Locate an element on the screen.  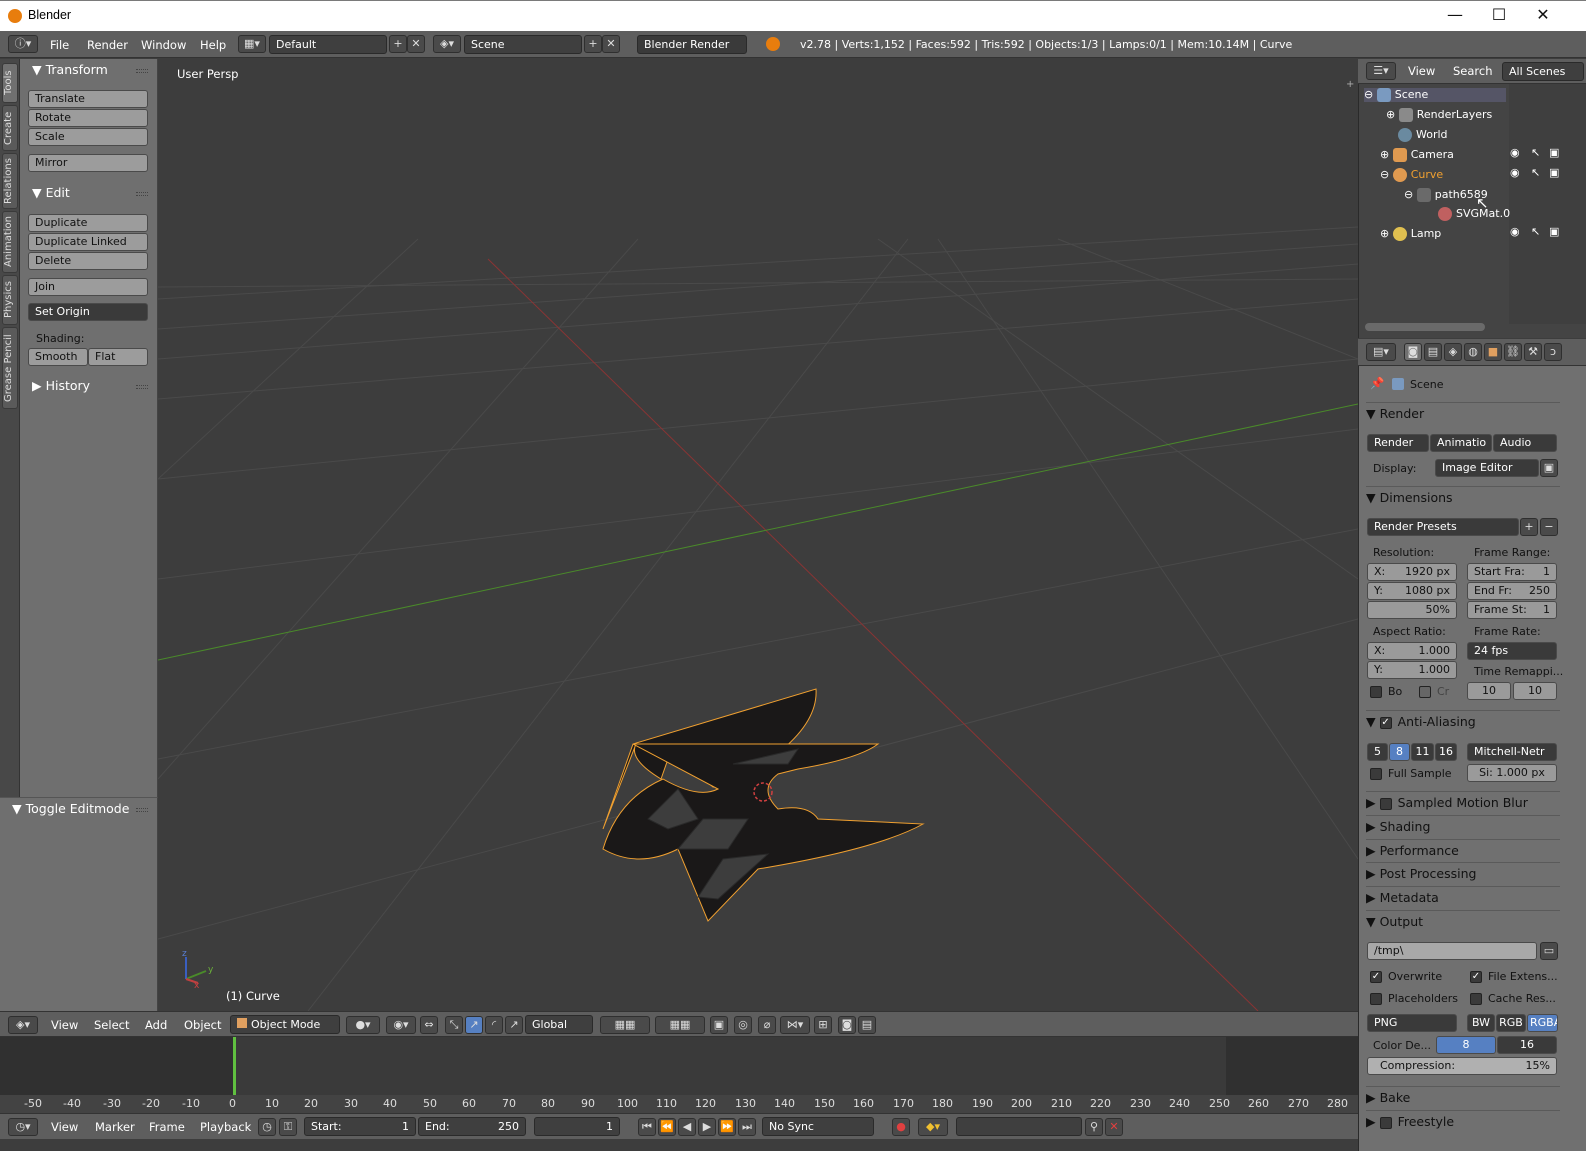
sampled-motion-blur-panel-header: ▶ Sampled Motion Blur is located at coordinates (1463, 802).